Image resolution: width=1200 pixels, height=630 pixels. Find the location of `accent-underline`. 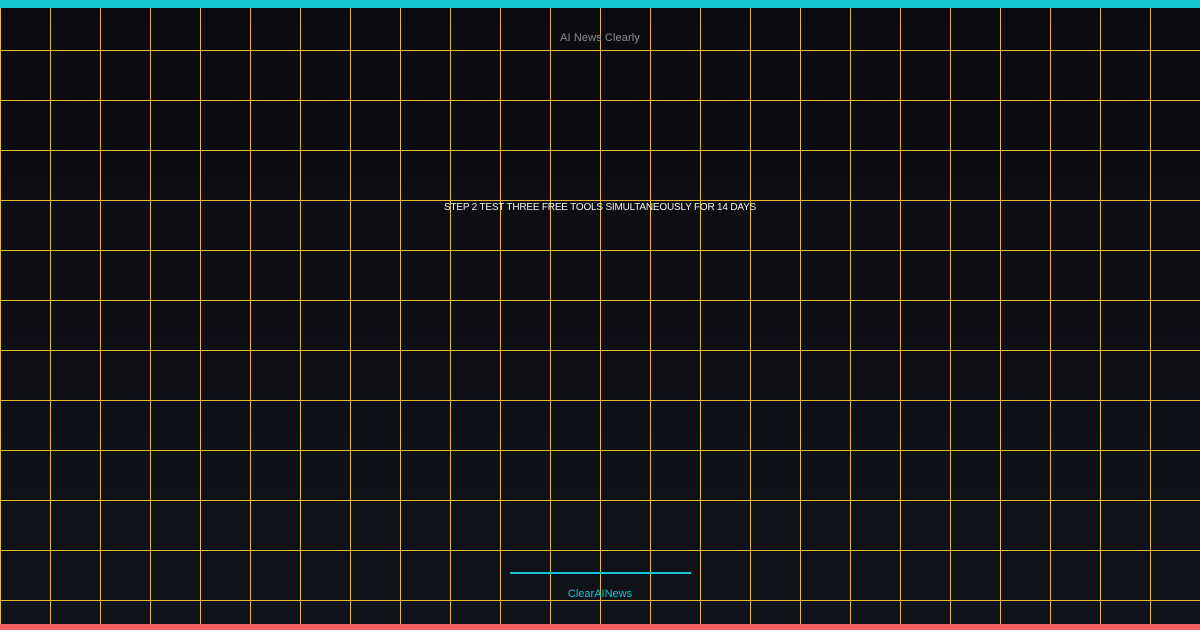

accent-underline is located at coordinates (600, 573).